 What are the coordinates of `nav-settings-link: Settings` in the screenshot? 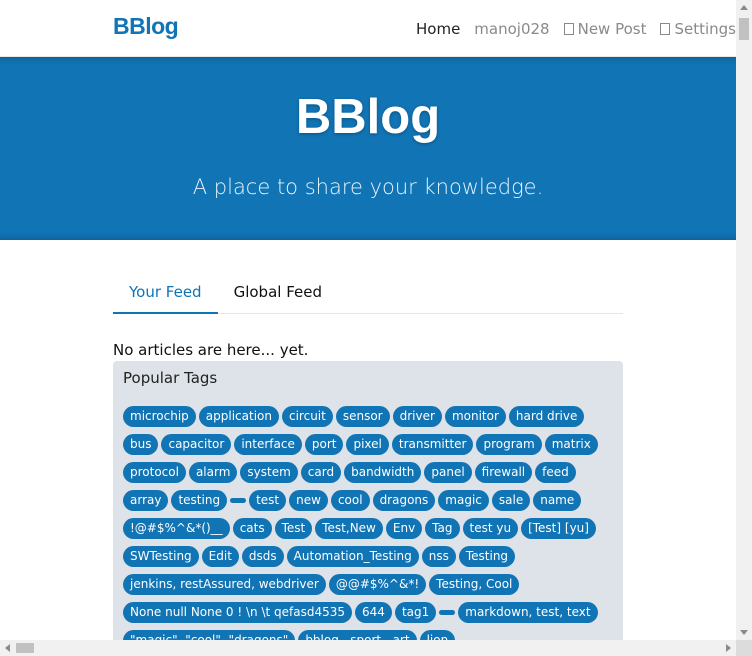 It's located at (698, 29).